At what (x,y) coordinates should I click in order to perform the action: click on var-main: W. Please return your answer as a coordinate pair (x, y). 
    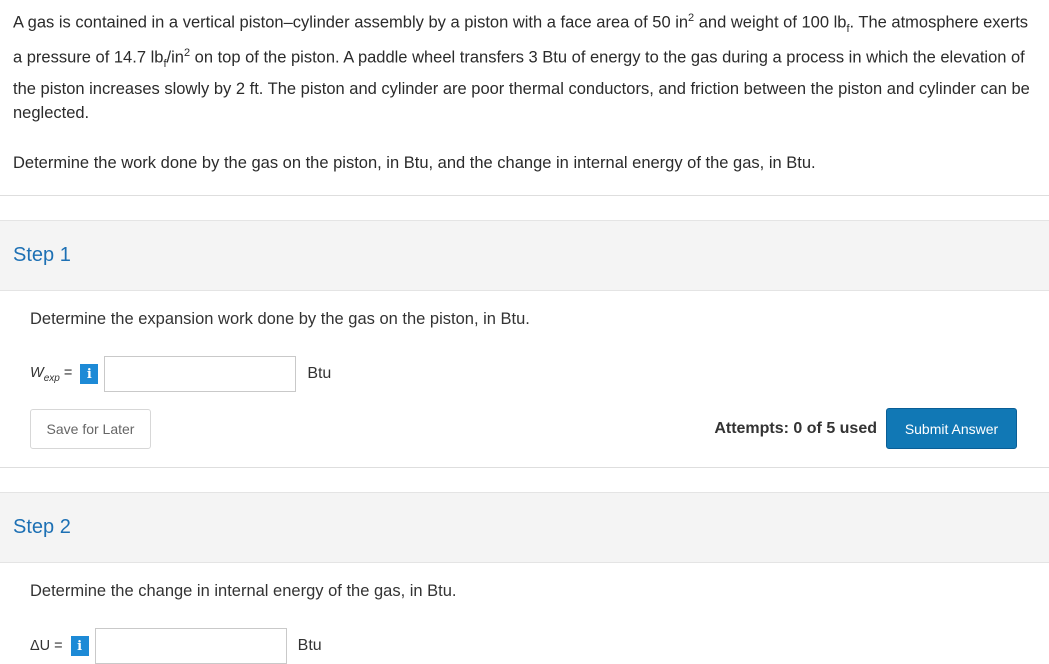
    Looking at the image, I should click on (37, 372).